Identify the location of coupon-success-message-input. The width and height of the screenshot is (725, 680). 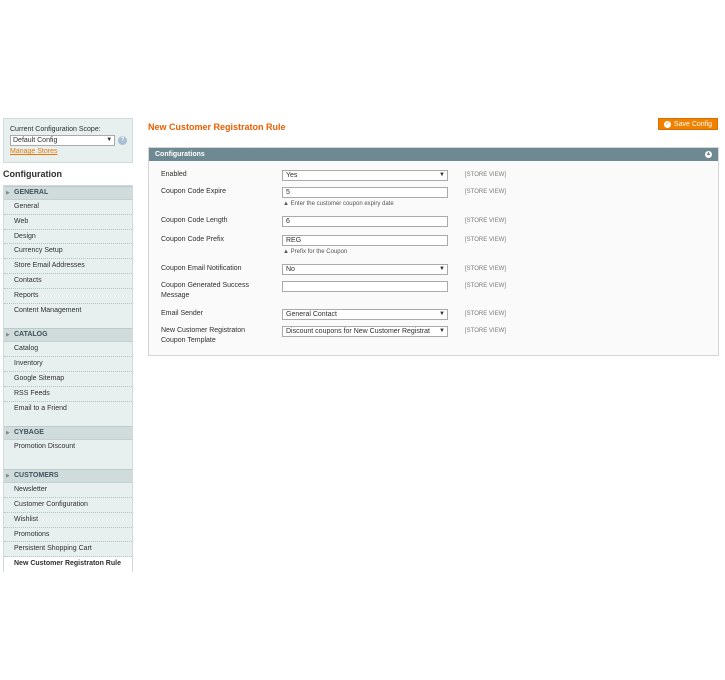
(365, 286).